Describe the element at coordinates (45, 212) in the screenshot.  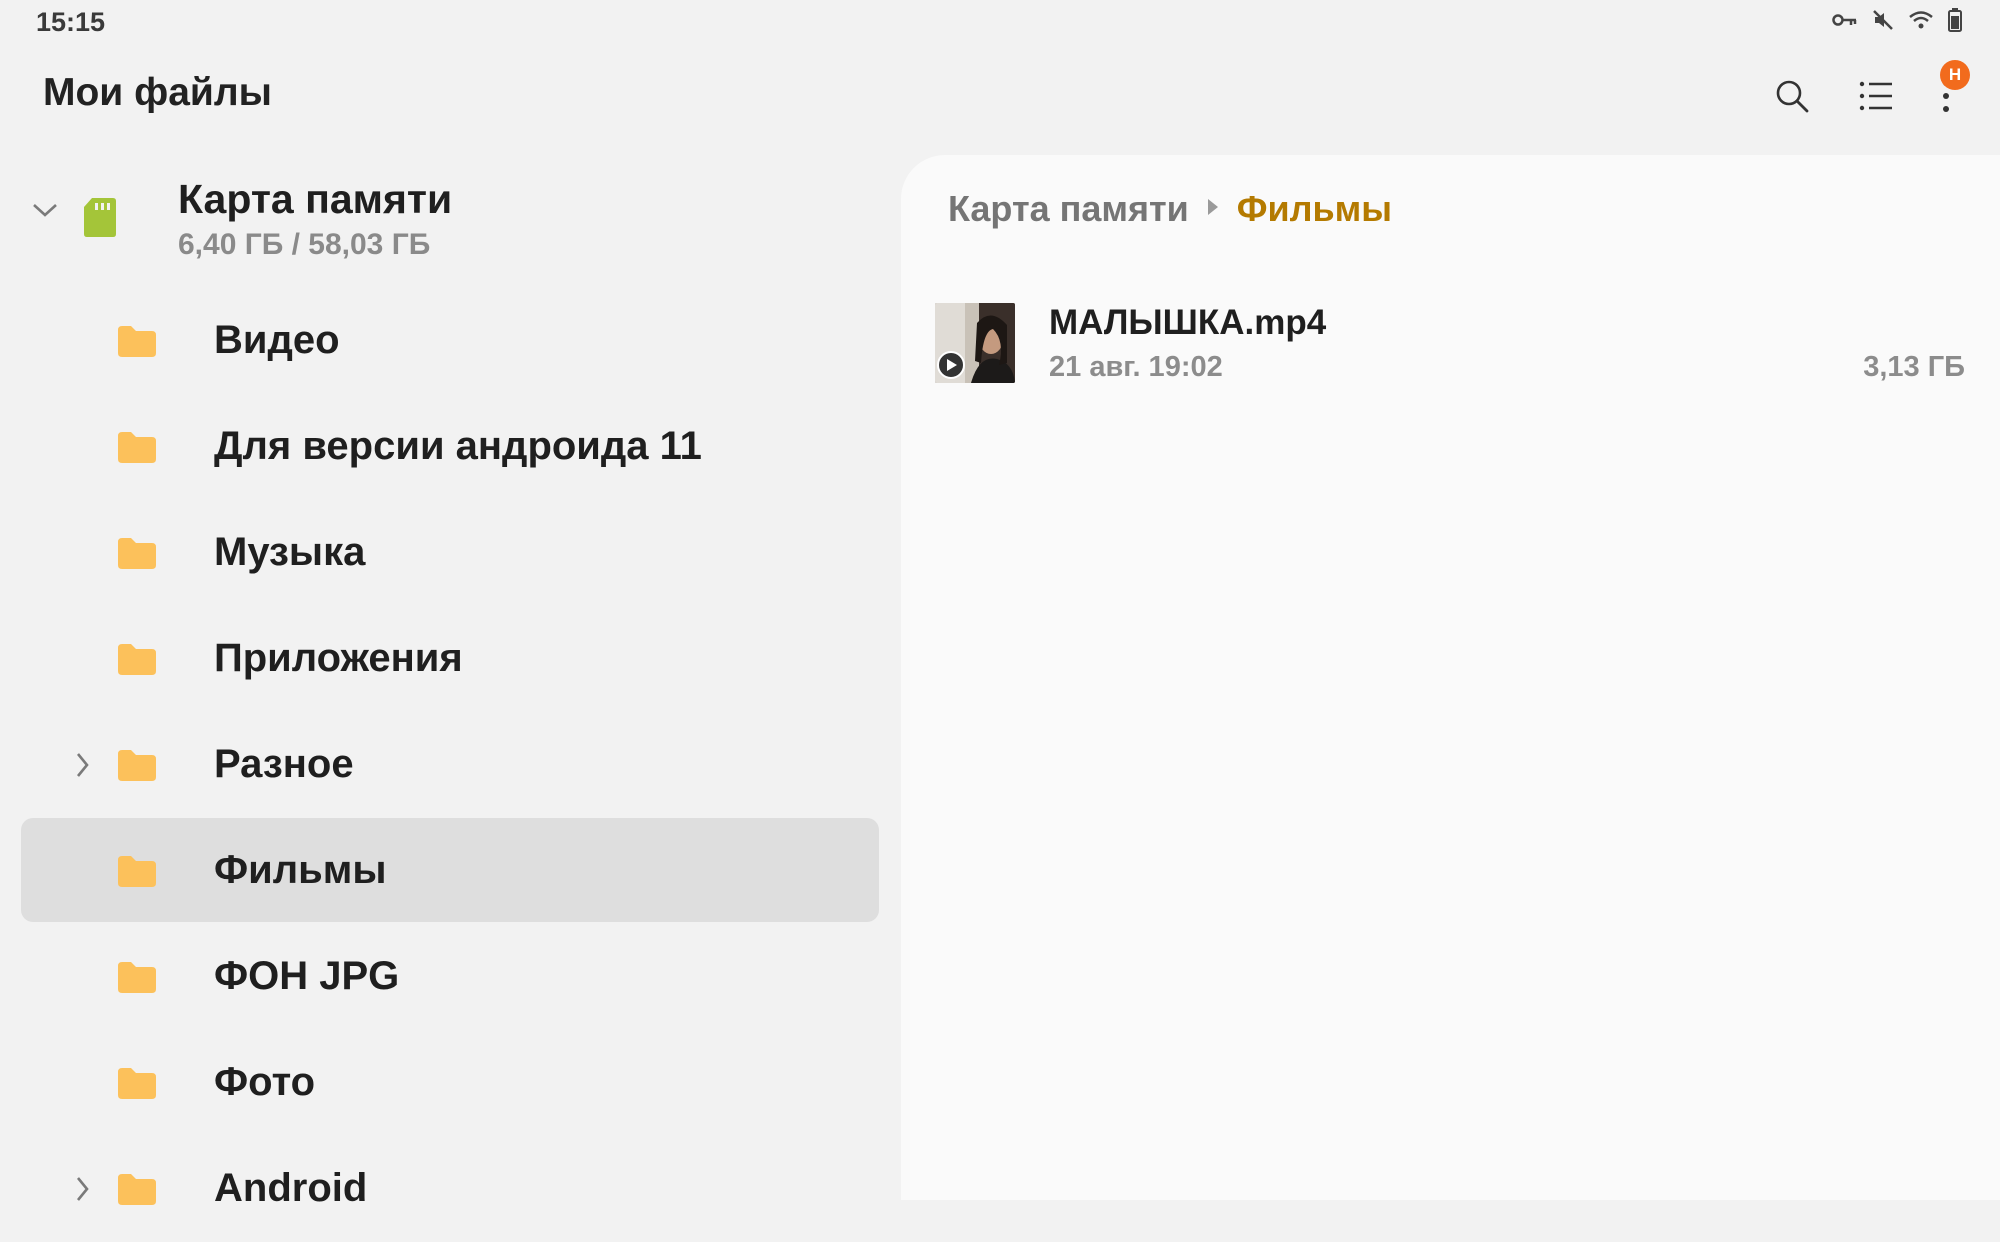
I see `chevron-down-icon` at that location.